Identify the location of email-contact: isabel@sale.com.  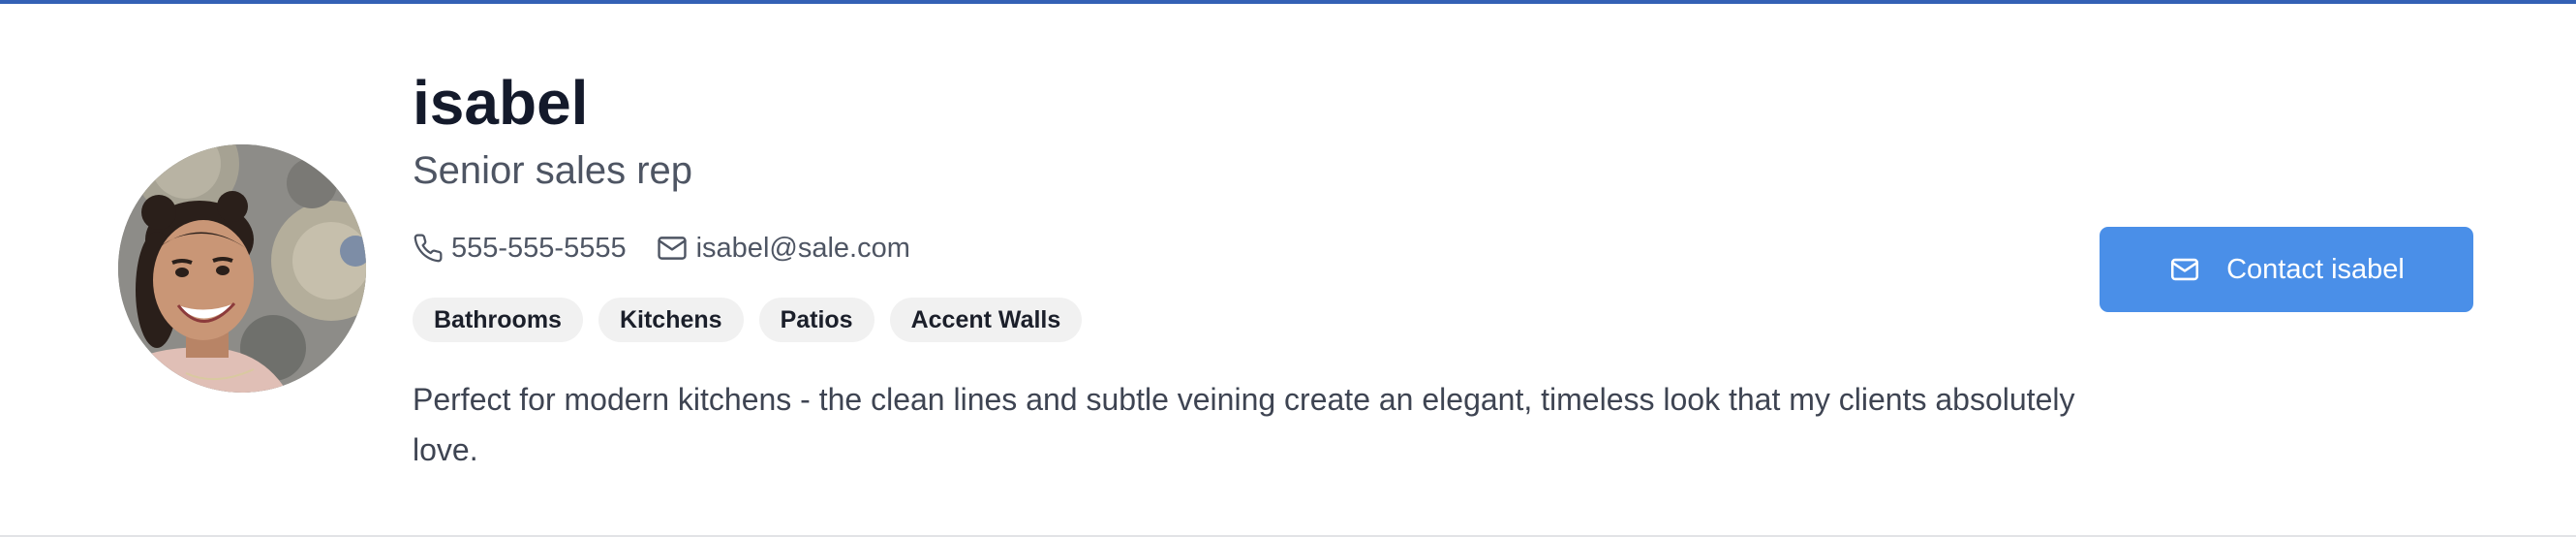
(783, 248).